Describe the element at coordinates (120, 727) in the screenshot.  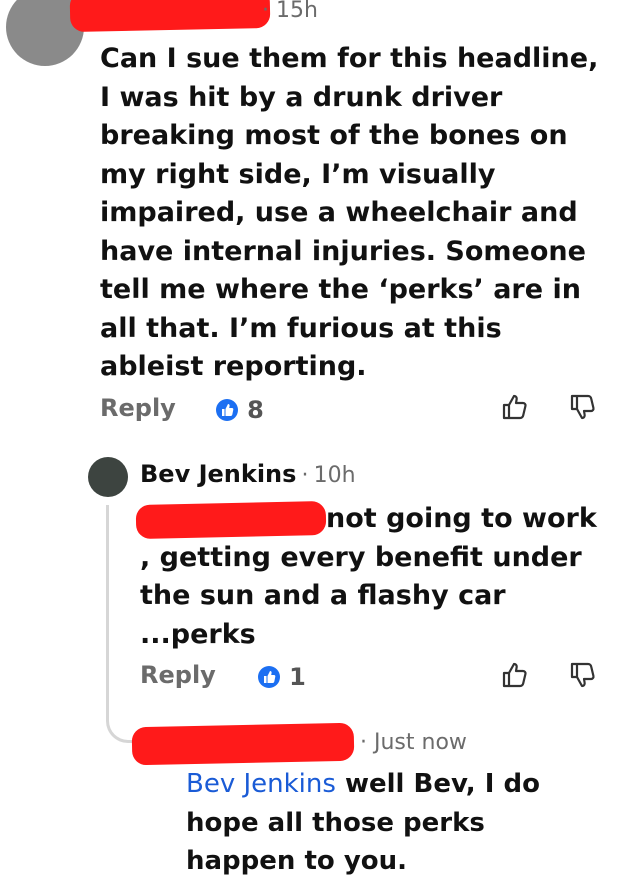
I see `thread-connector` at that location.